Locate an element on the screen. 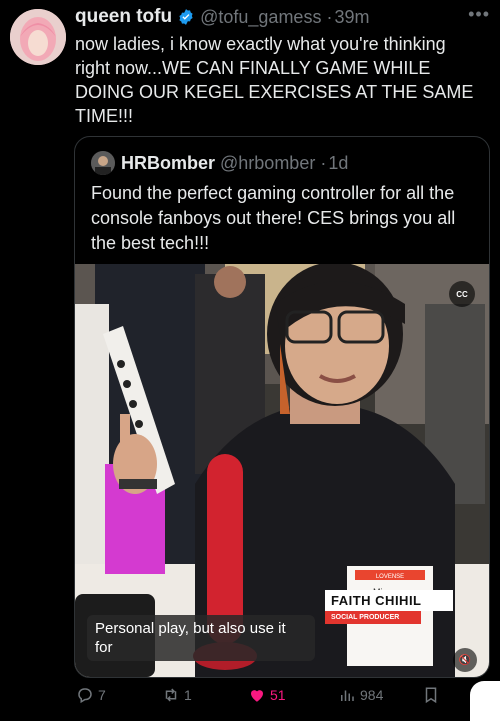 This screenshot has height=721, width=500. sign-top: LOVENSE is located at coordinates (390, 577).